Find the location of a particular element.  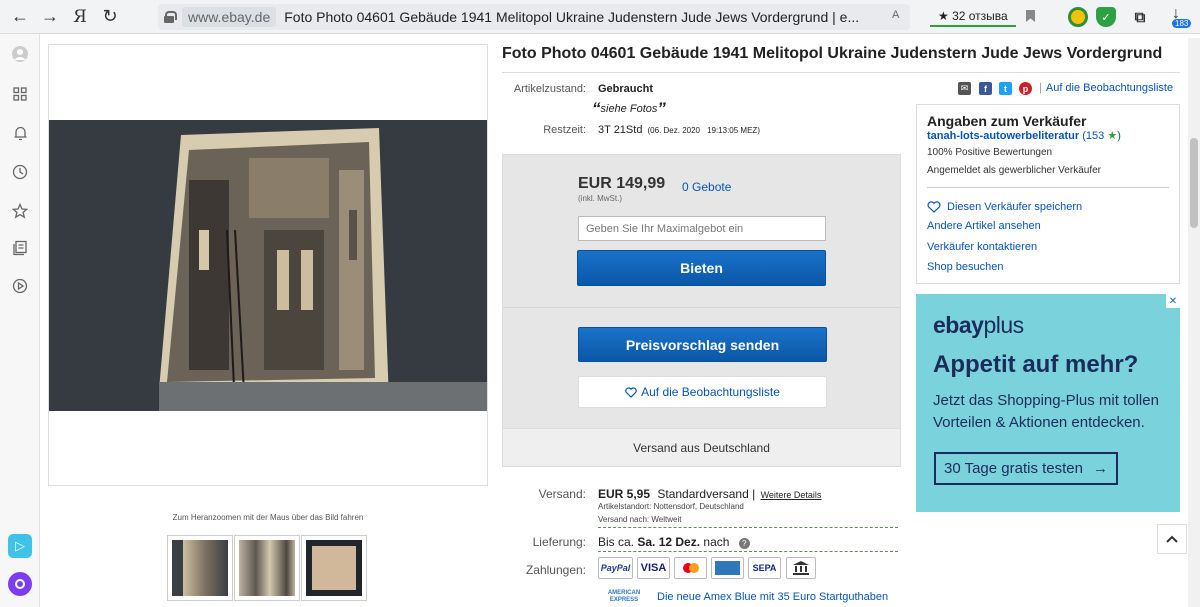

extension-shield-icon: ✓ is located at coordinates (1106, 17).